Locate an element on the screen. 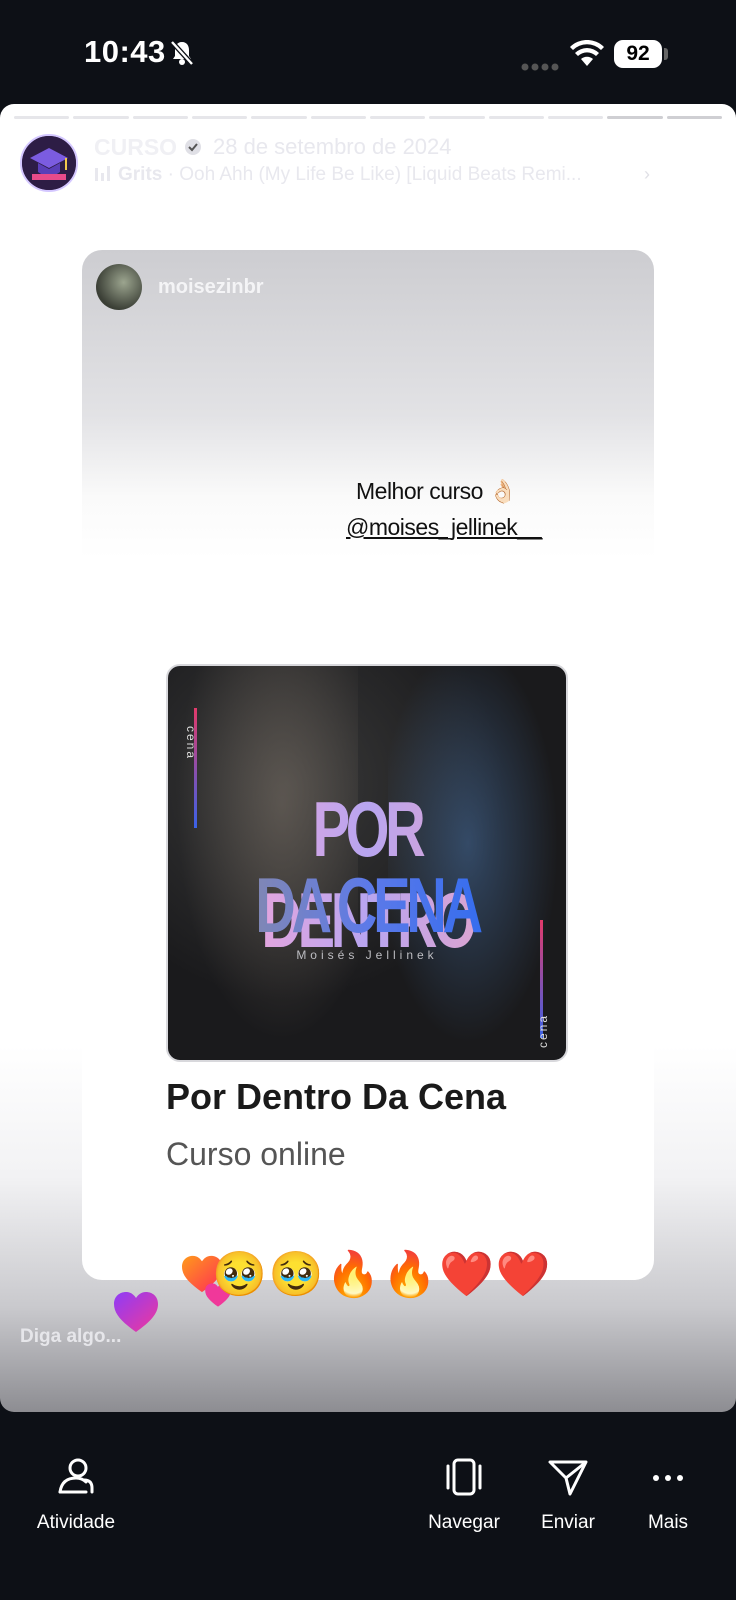  story-date: 28 de setembro de 2024 is located at coordinates (332, 146).